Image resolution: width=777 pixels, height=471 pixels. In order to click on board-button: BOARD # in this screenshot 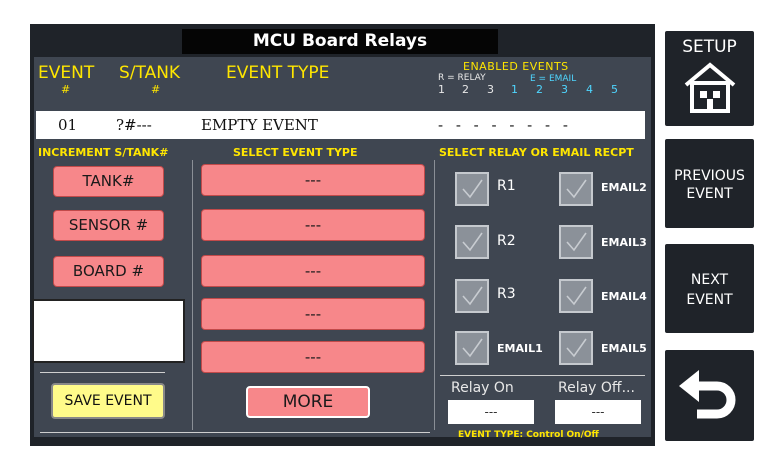, I will do `click(108, 271)`.